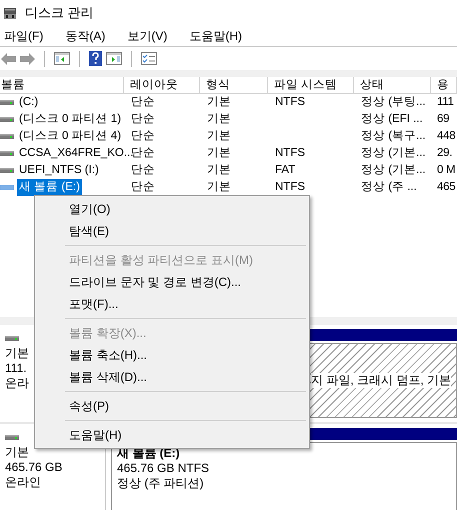  Describe the element at coordinates (59, 170) in the screenshot. I see `volume-name: UEFI_NTFS (I:)` at that location.